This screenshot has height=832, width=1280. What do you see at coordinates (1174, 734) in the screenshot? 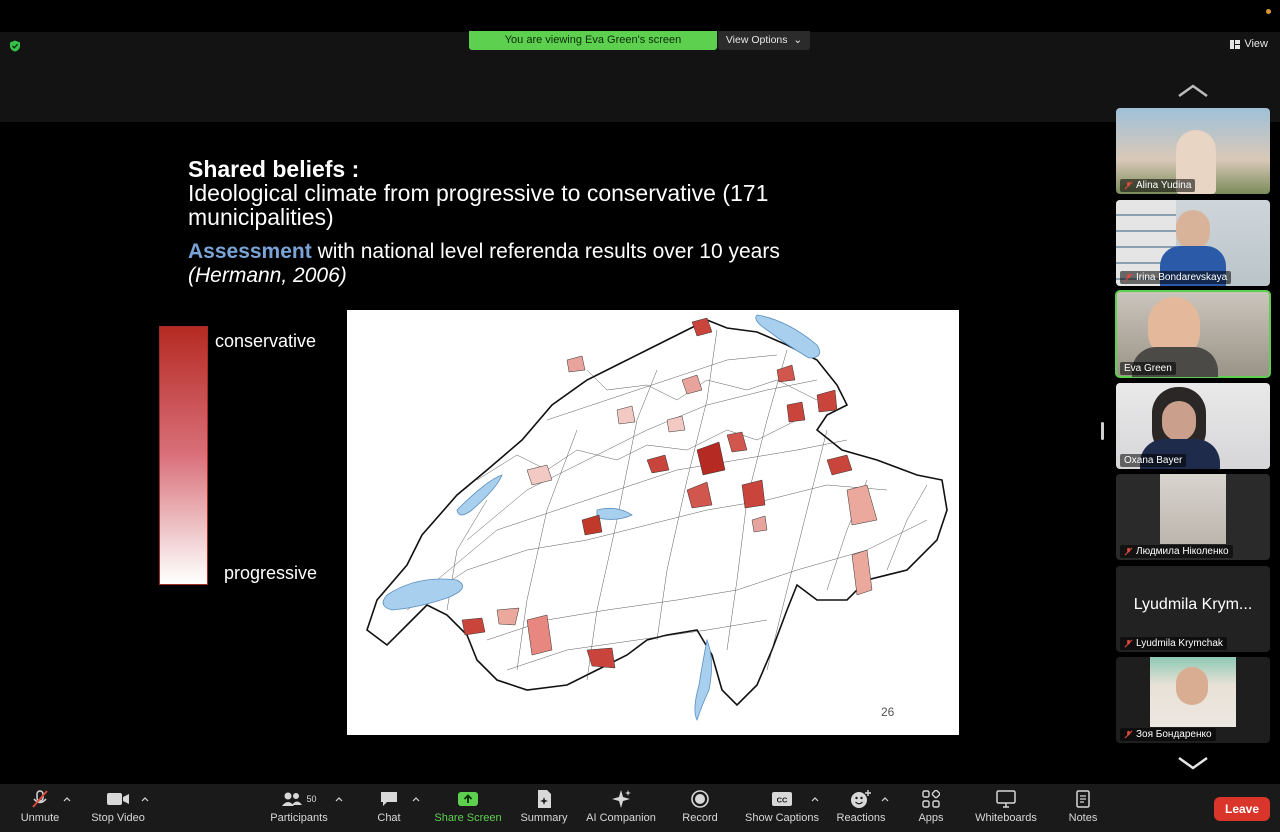
I see `participant-name: Зоя Бондаренко` at bounding box center [1174, 734].